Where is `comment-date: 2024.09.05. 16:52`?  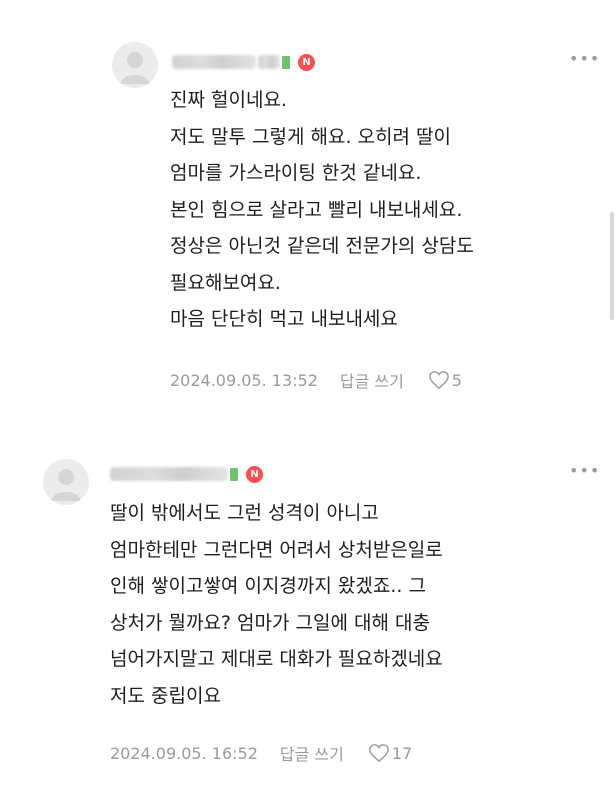
comment-date: 2024.09.05. 16:52 is located at coordinates (184, 753).